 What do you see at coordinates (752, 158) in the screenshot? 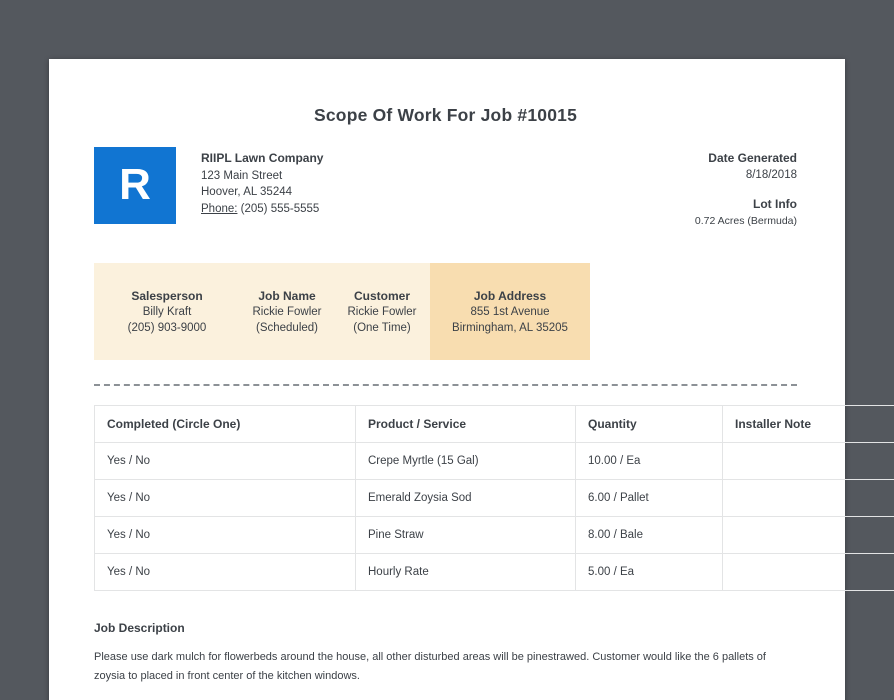
I see `date-generated-label: Date Generated` at bounding box center [752, 158].